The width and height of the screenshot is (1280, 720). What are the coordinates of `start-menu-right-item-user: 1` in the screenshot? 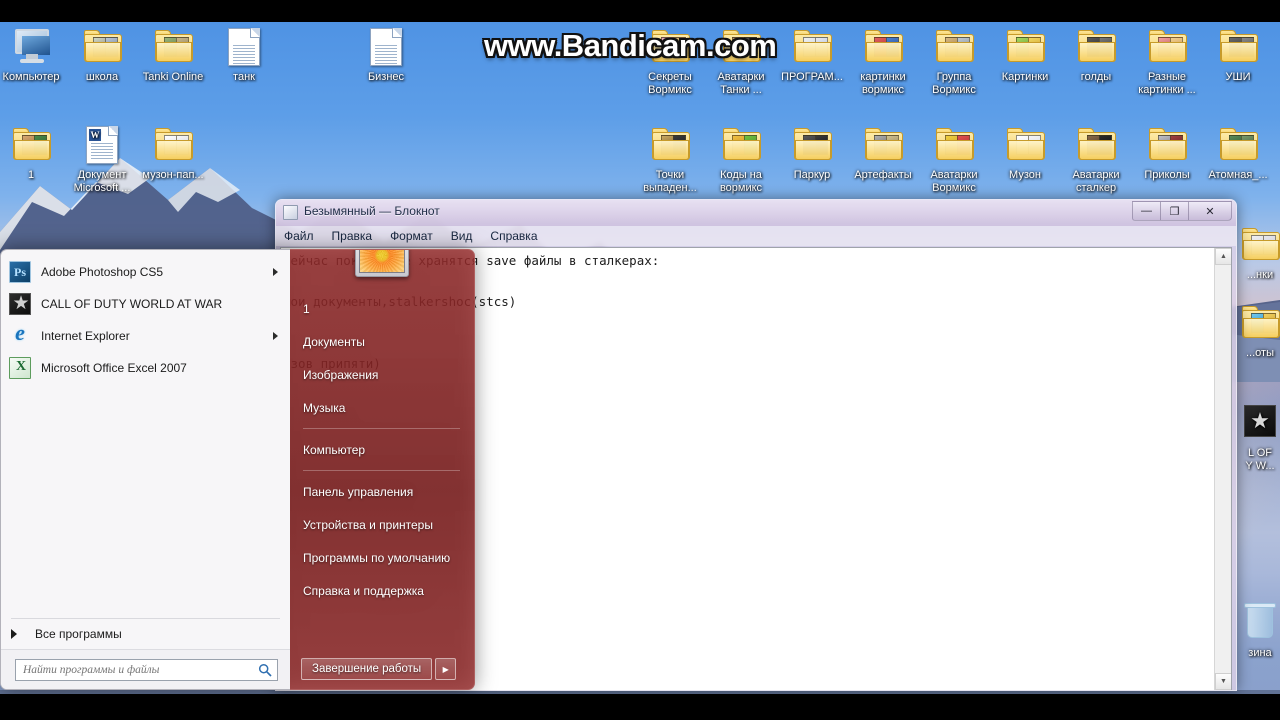 It's located at (382, 308).